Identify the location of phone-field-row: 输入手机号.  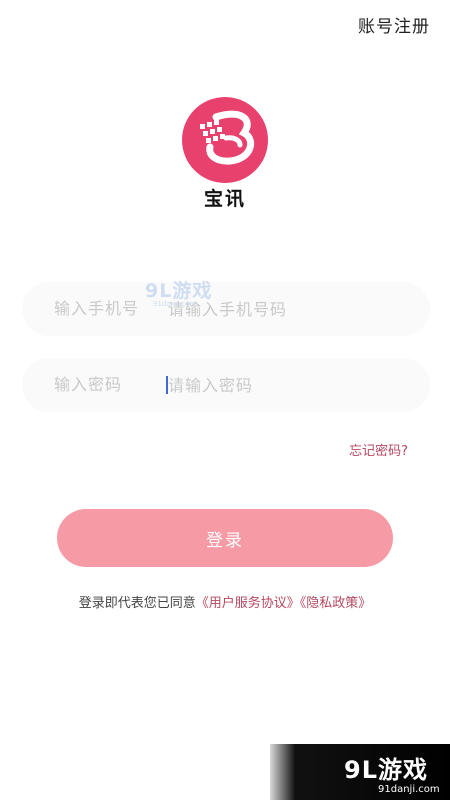
(226, 309).